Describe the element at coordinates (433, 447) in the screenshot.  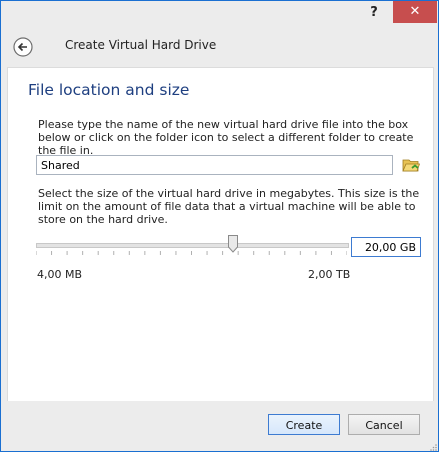
I see `resize-grip-icon` at that location.